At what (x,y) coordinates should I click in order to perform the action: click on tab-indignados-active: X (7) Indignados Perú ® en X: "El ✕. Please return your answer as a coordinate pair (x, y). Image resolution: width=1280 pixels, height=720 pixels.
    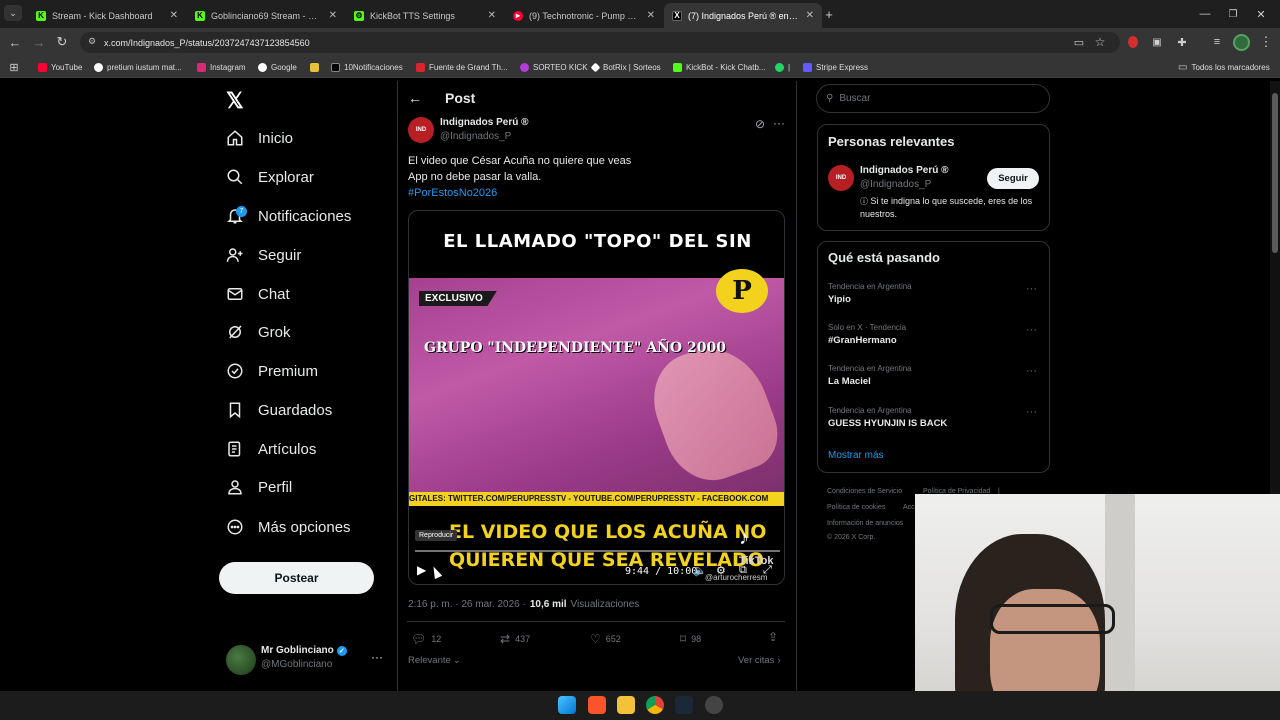
    Looking at the image, I should click on (743, 15).